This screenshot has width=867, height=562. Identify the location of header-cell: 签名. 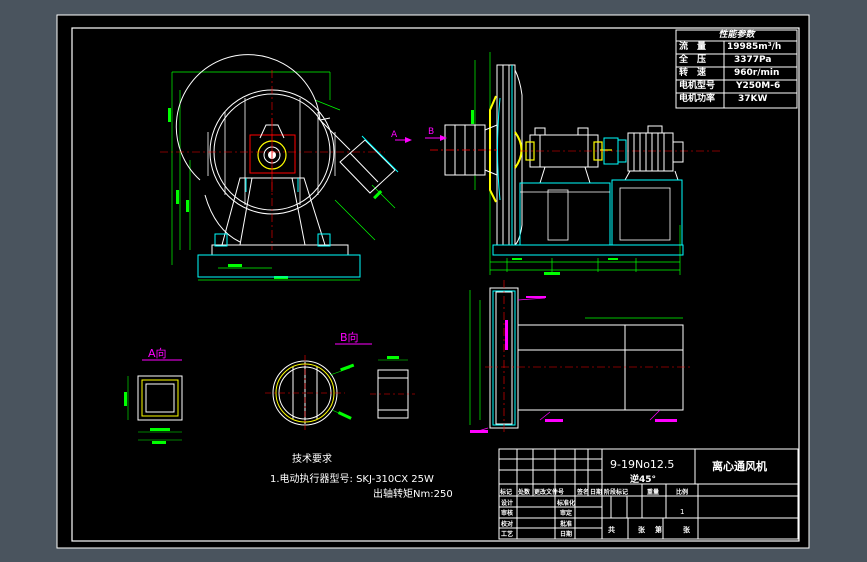
(583, 492).